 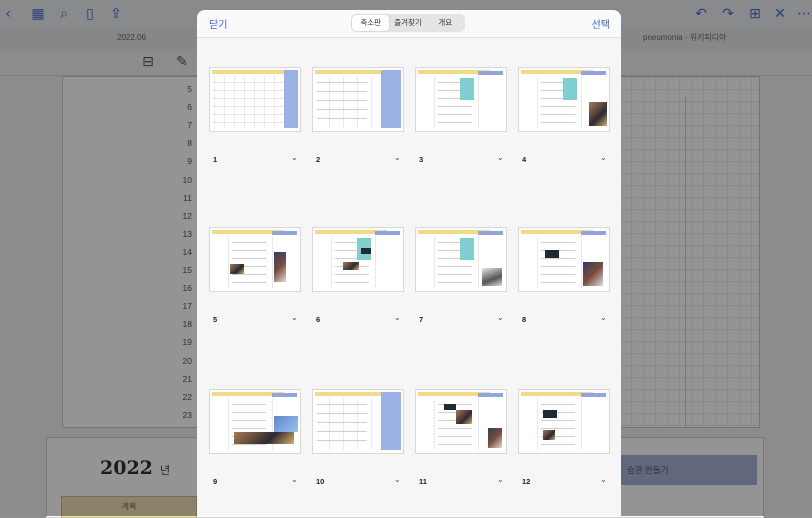 I want to click on sheet-header: 닫기 축소판 즐겨찾기 개요 선택, so click(x=409, y=24).